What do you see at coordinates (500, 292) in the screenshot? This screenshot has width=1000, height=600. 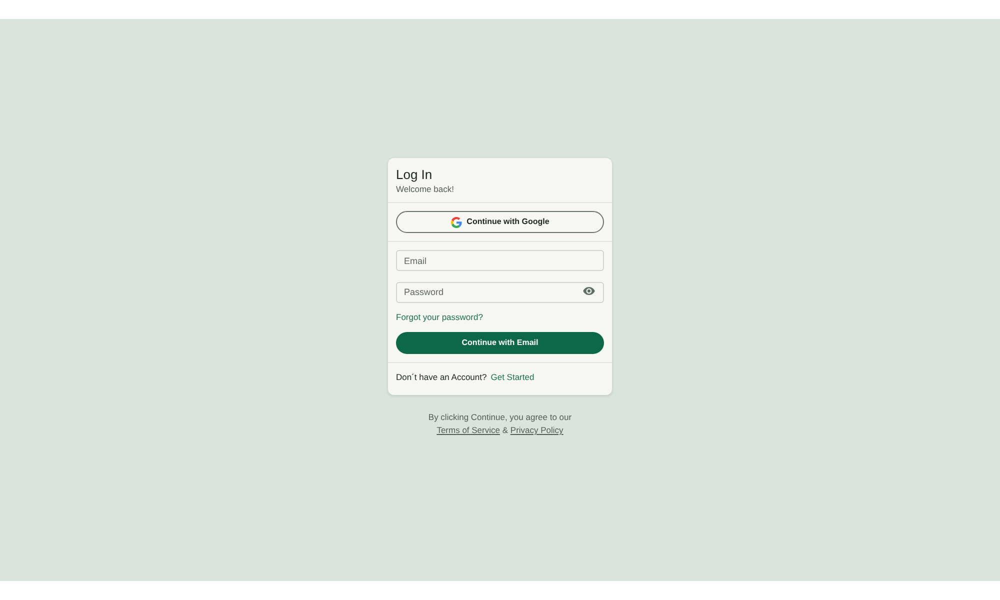 I see `password-field: Password` at bounding box center [500, 292].